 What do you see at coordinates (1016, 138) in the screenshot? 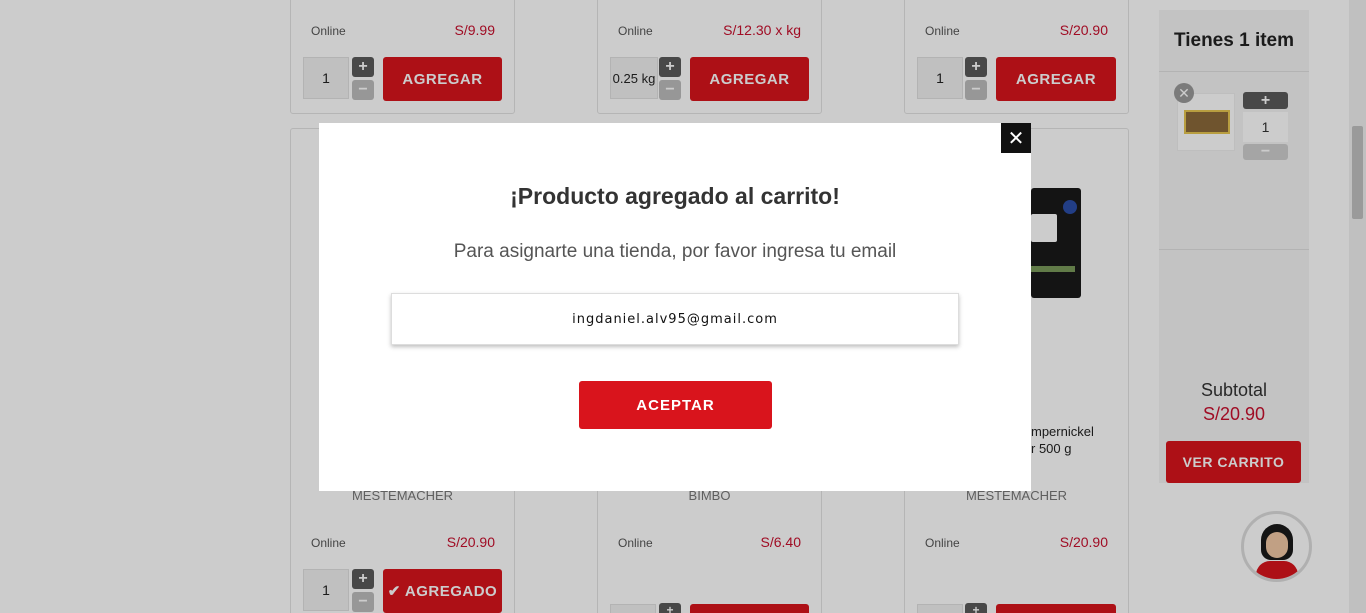
I see `close-icon: ✕` at bounding box center [1016, 138].